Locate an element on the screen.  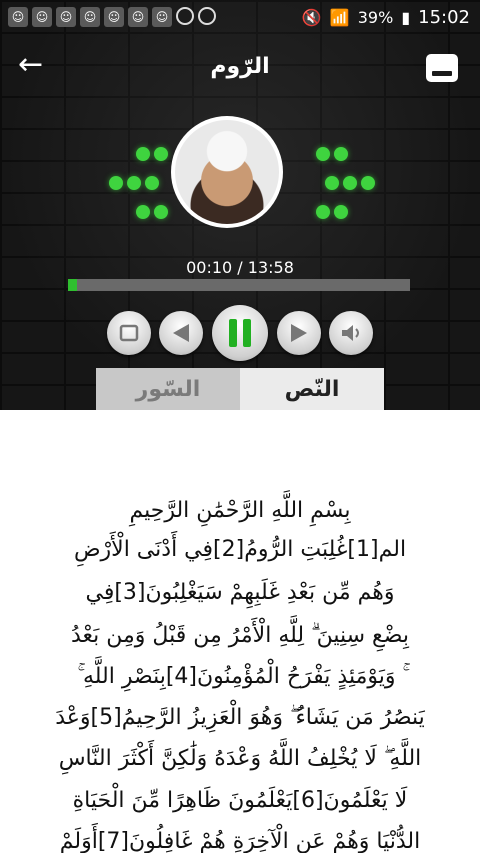
next-button is located at coordinates (299, 333).